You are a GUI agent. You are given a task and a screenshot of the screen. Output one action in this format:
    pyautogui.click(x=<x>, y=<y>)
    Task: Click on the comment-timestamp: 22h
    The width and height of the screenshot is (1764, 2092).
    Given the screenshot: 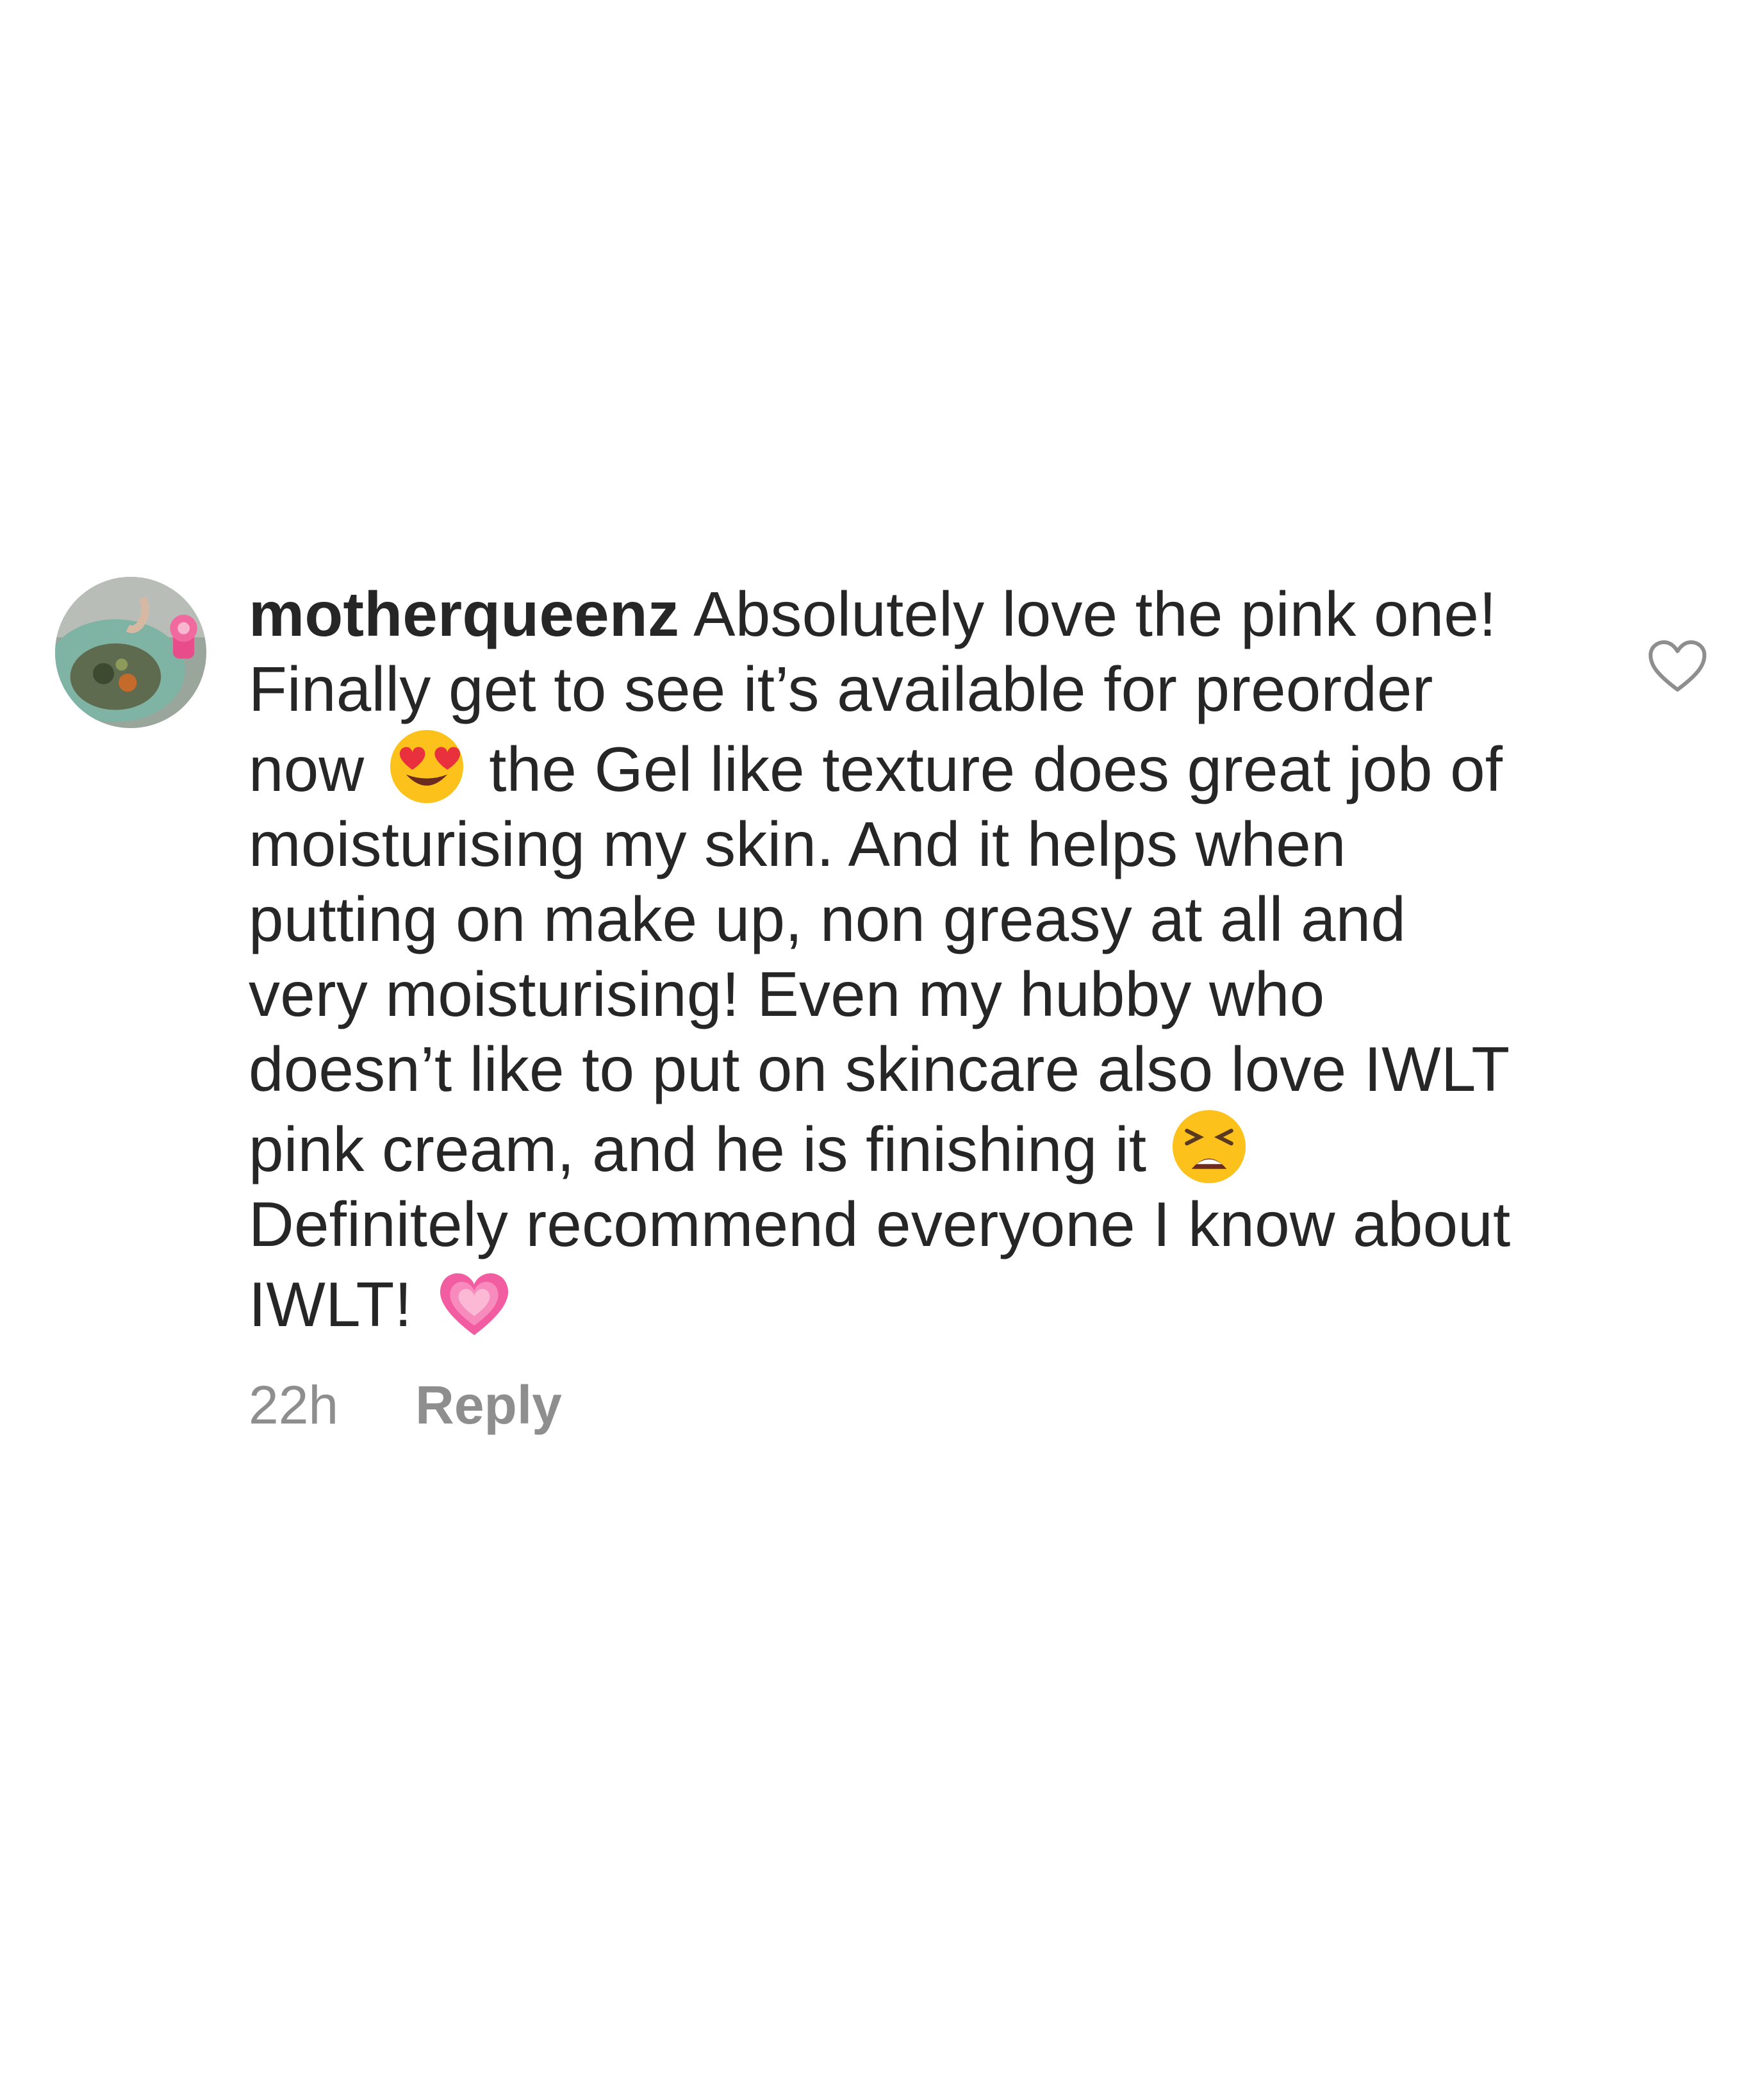 What is the action you would take?
    pyautogui.click(x=294, y=1405)
    